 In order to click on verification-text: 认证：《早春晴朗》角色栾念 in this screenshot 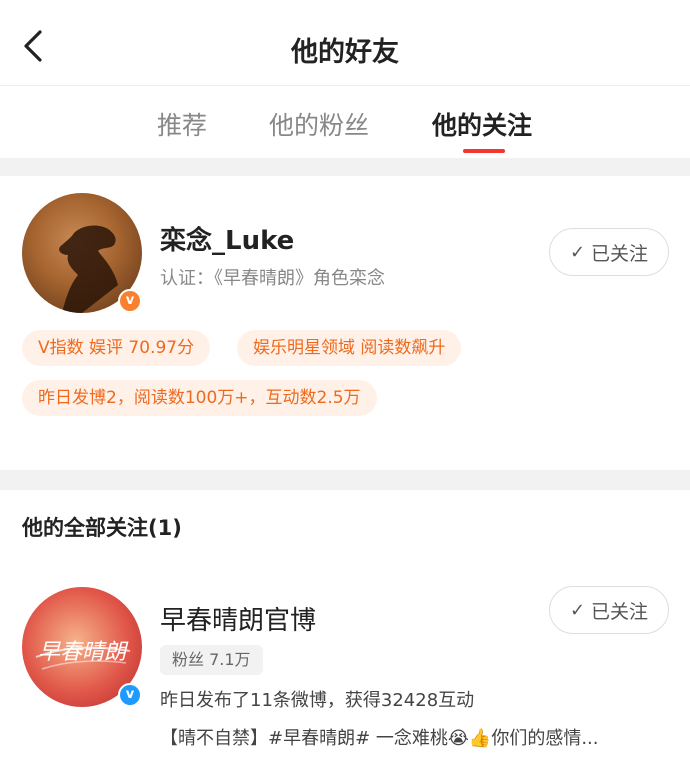, I will do `click(272, 278)`.